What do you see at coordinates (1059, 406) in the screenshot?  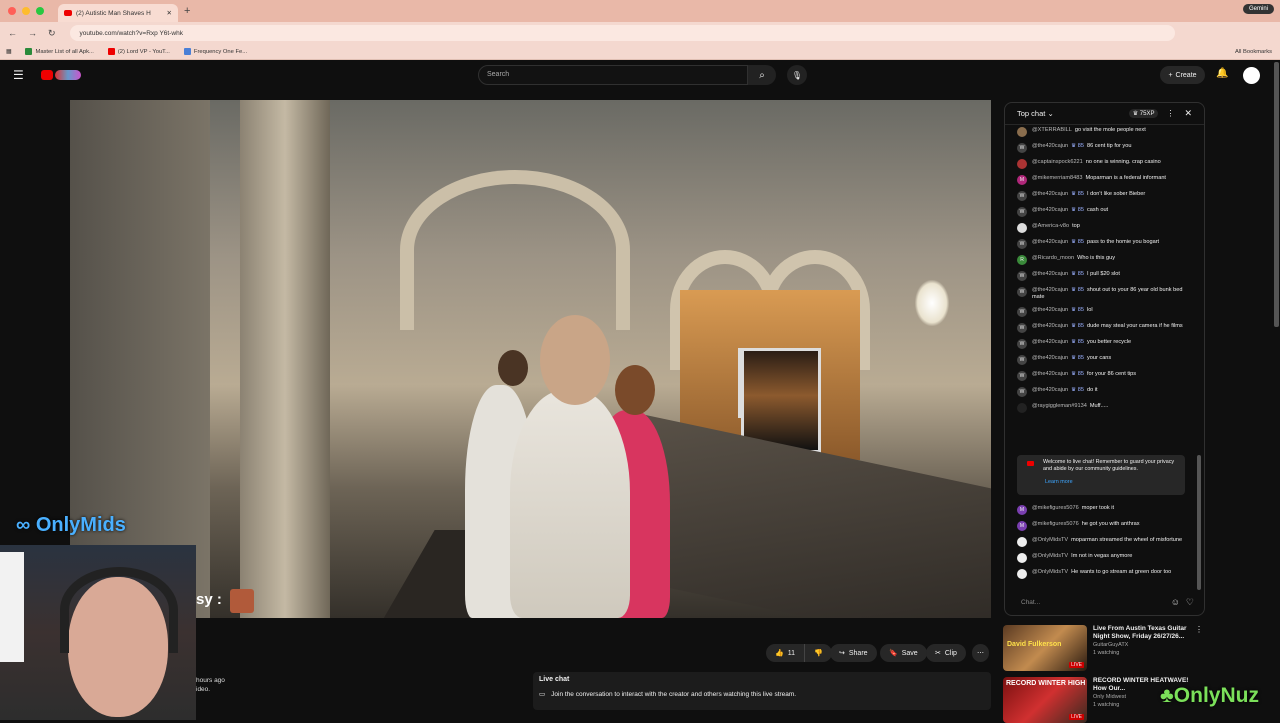 I see `chat-author: @raygiggleman#9134` at bounding box center [1059, 406].